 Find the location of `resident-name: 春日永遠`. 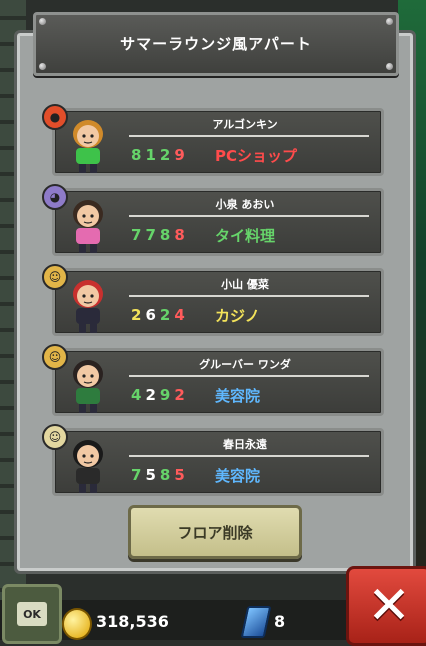

resident-name: 春日永遠 is located at coordinates (245, 444).